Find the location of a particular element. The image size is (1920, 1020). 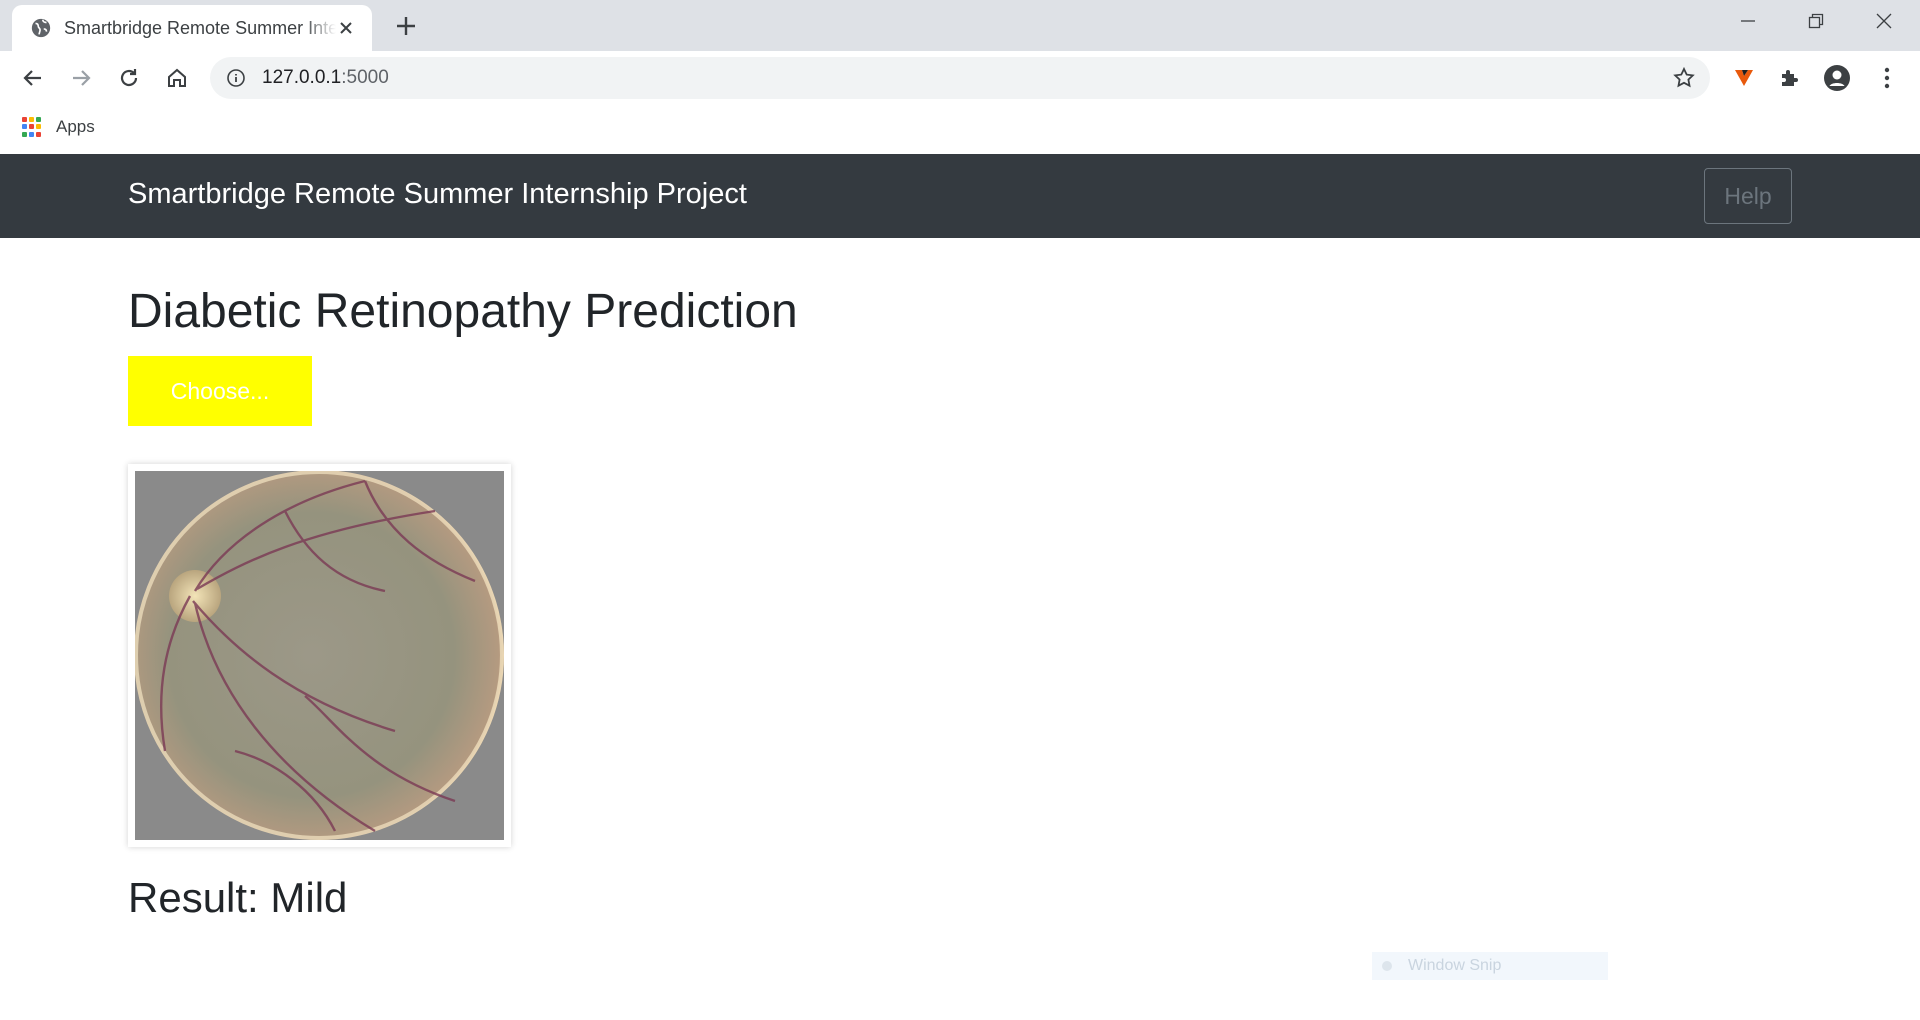

browser-toolbar: 127.0.0.1:5000 is located at coordinates (960, 78).